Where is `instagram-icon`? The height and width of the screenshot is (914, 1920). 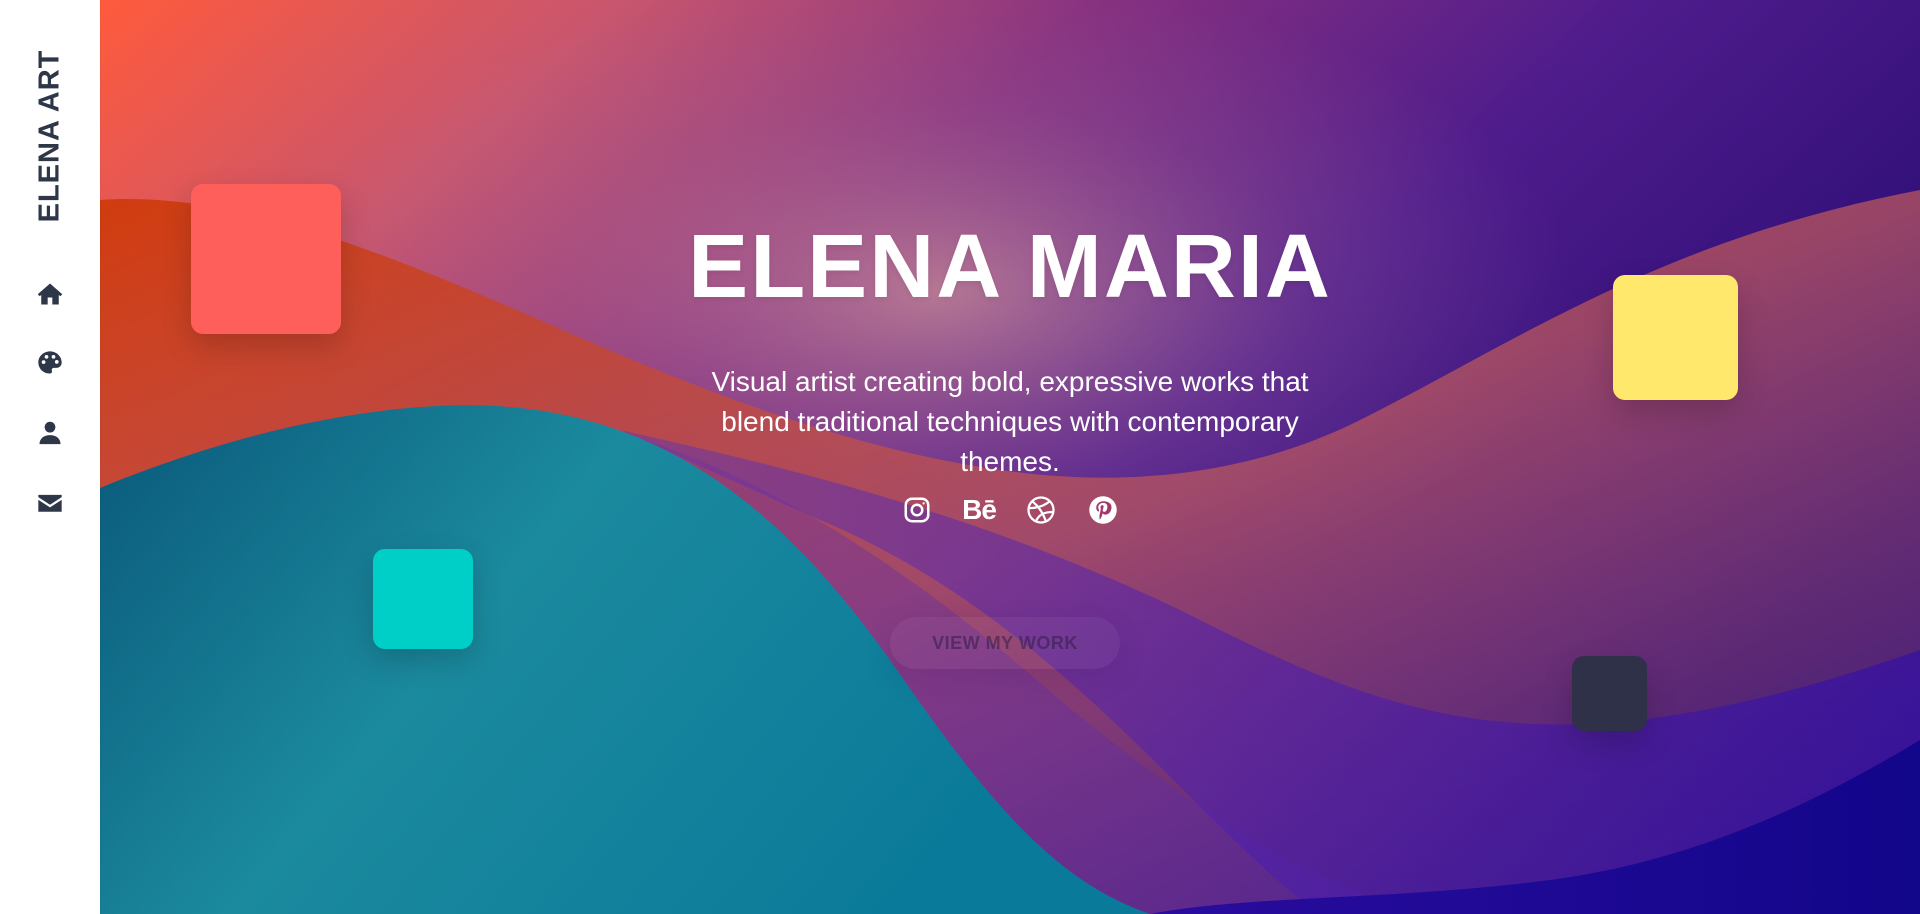 instagram-icon is located at coordinates (917, 510).